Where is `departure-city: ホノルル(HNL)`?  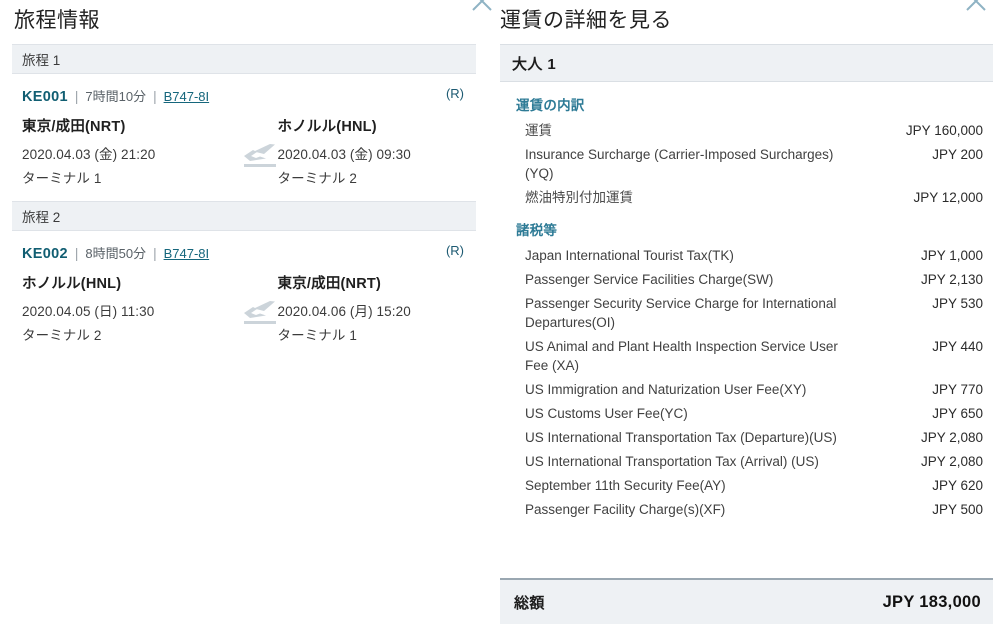
departure-city: ホノルル(HNL) is located at coordinates (72, 284).